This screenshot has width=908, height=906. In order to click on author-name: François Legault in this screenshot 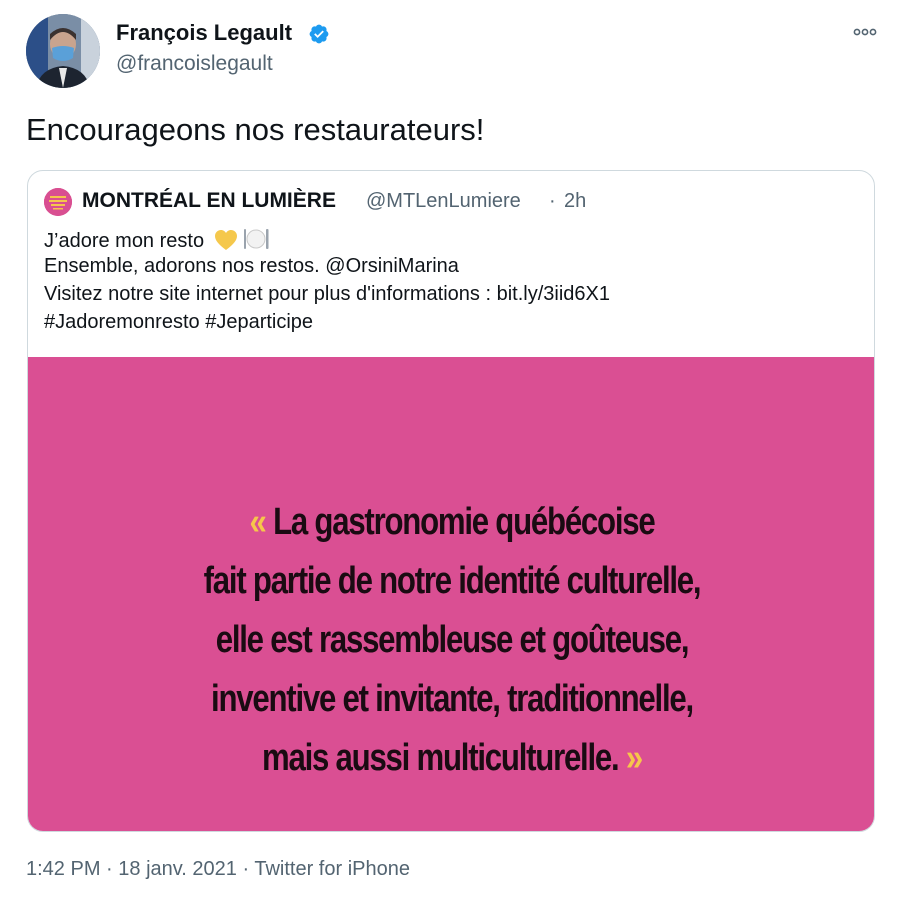, I will do `click(204, 33)`.